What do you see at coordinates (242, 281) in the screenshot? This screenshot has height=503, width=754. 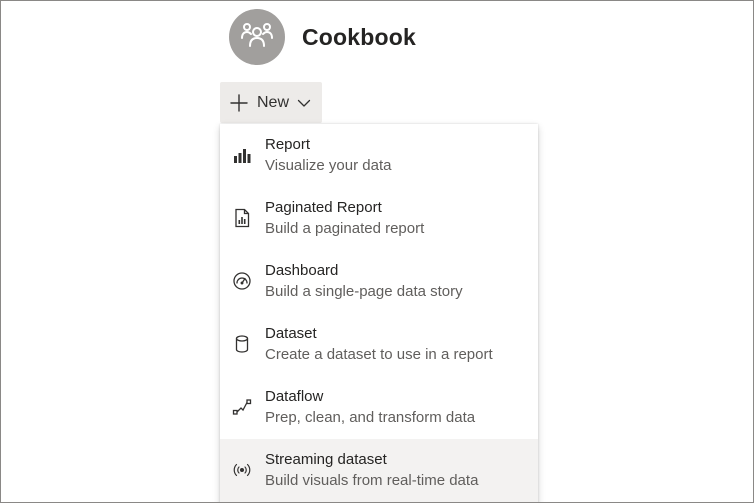 I see `gauge-icon` at bounding box center [242, 281].